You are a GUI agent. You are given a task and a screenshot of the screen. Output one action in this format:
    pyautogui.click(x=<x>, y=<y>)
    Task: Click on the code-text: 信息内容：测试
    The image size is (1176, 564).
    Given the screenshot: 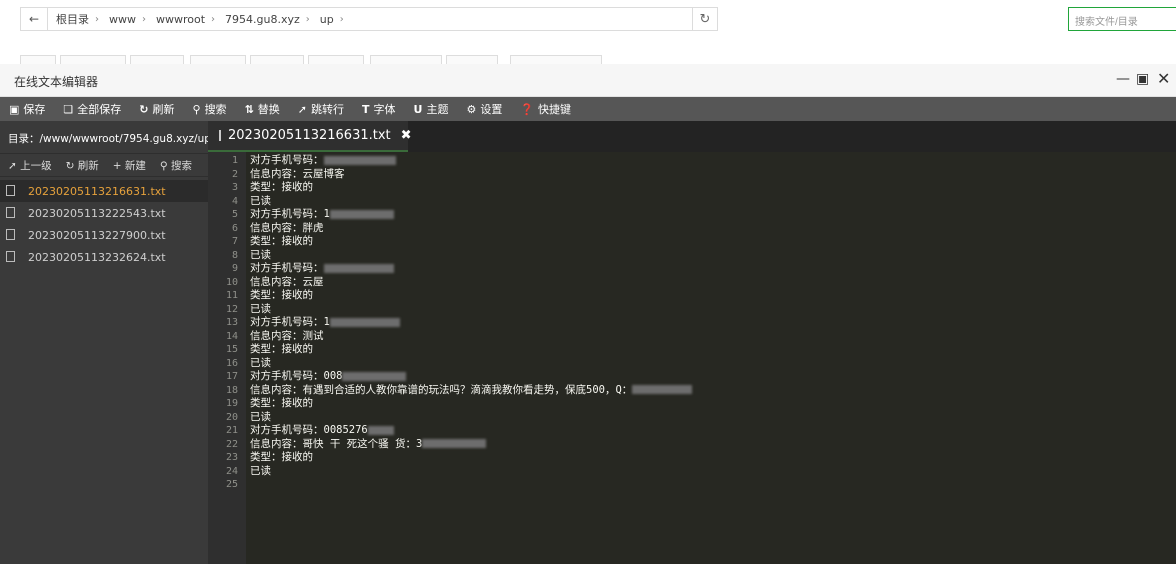 What is the action you would take?
    pyautogui.click(x=287, y=335)
    